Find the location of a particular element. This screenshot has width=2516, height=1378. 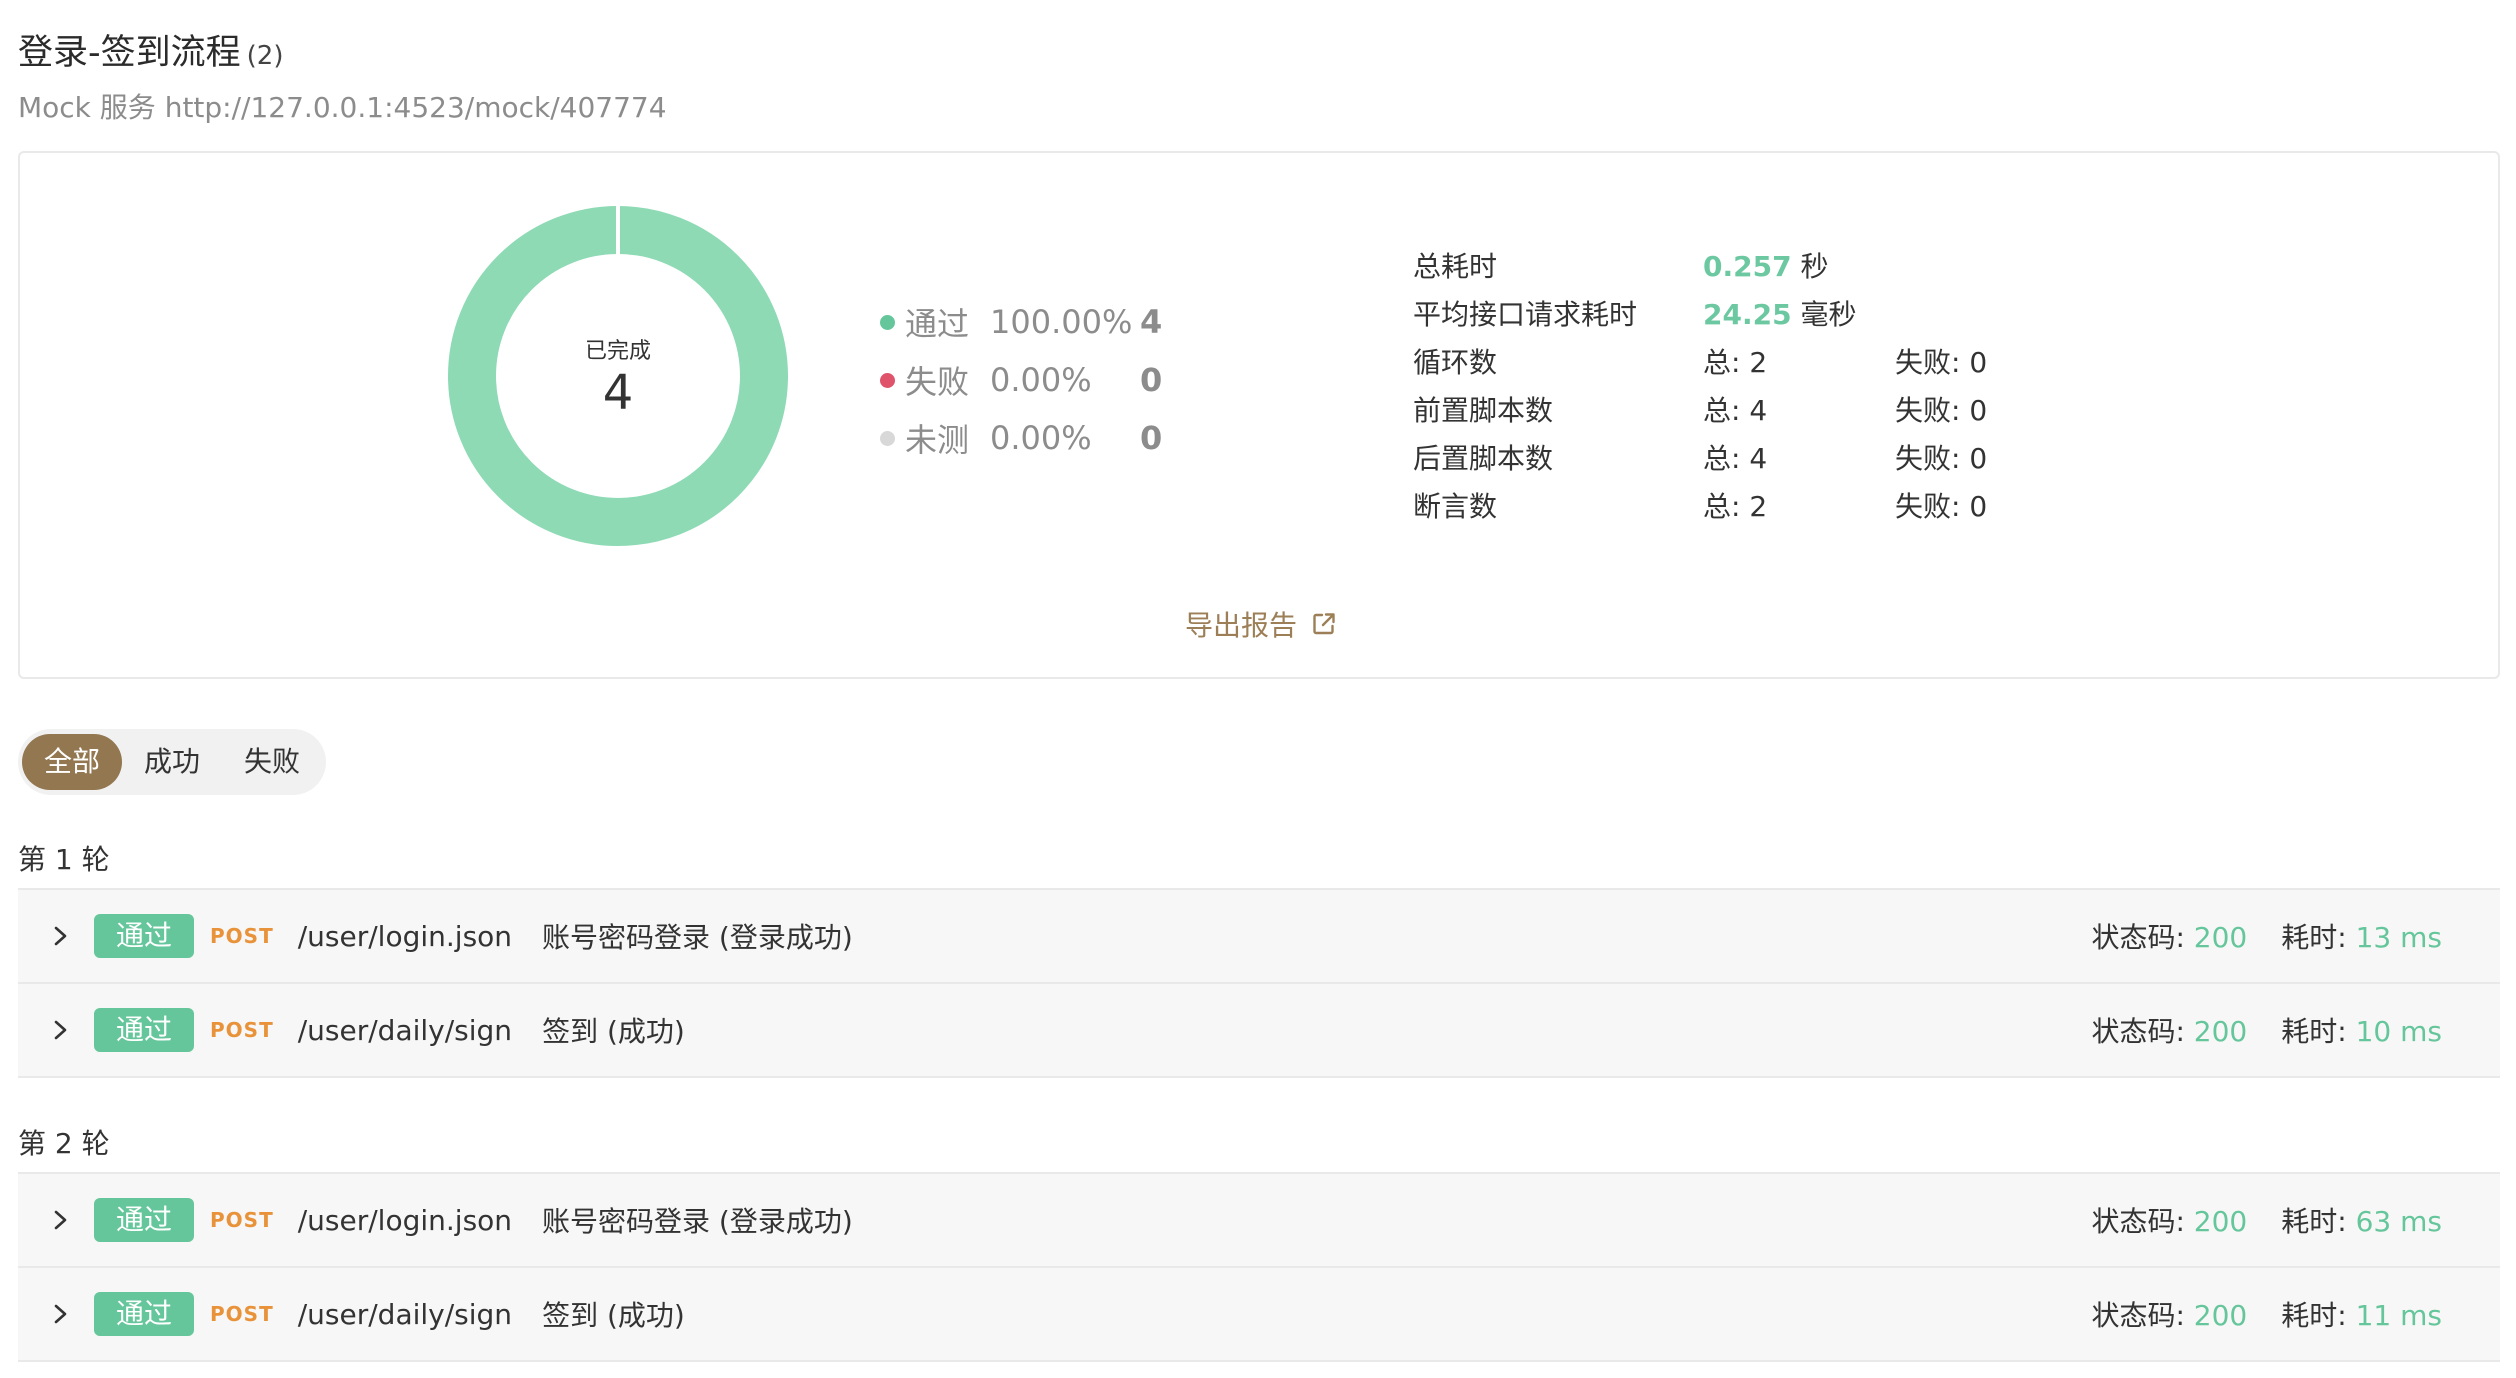

fail-dot-icon is located at coordinates (887, 380).